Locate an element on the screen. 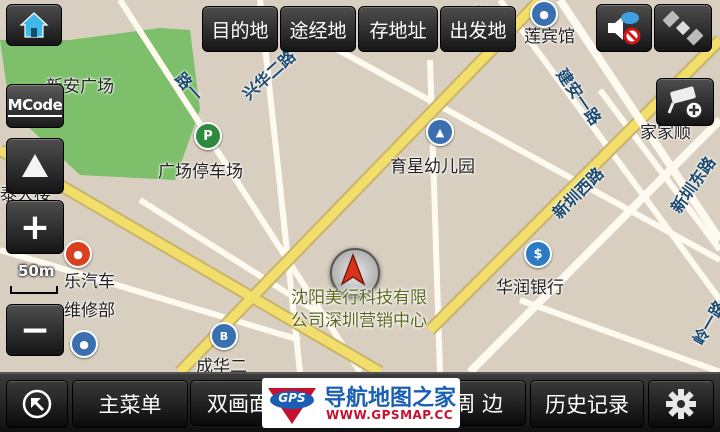 Image resolution: width=720 pixels, height=432 pixels. back-arrow-icon is located at coordinates (37, 404).